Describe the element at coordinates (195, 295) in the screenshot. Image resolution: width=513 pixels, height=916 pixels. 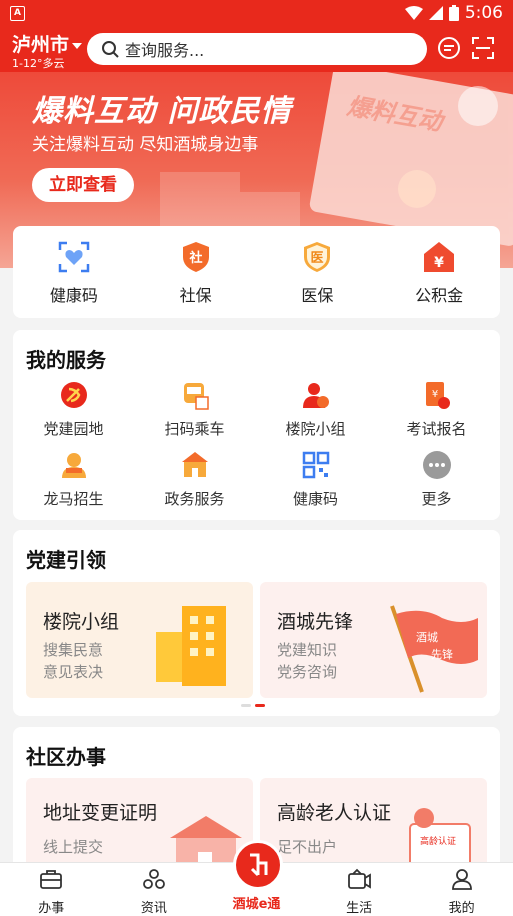
I see `quick-label: 社保` at that location.